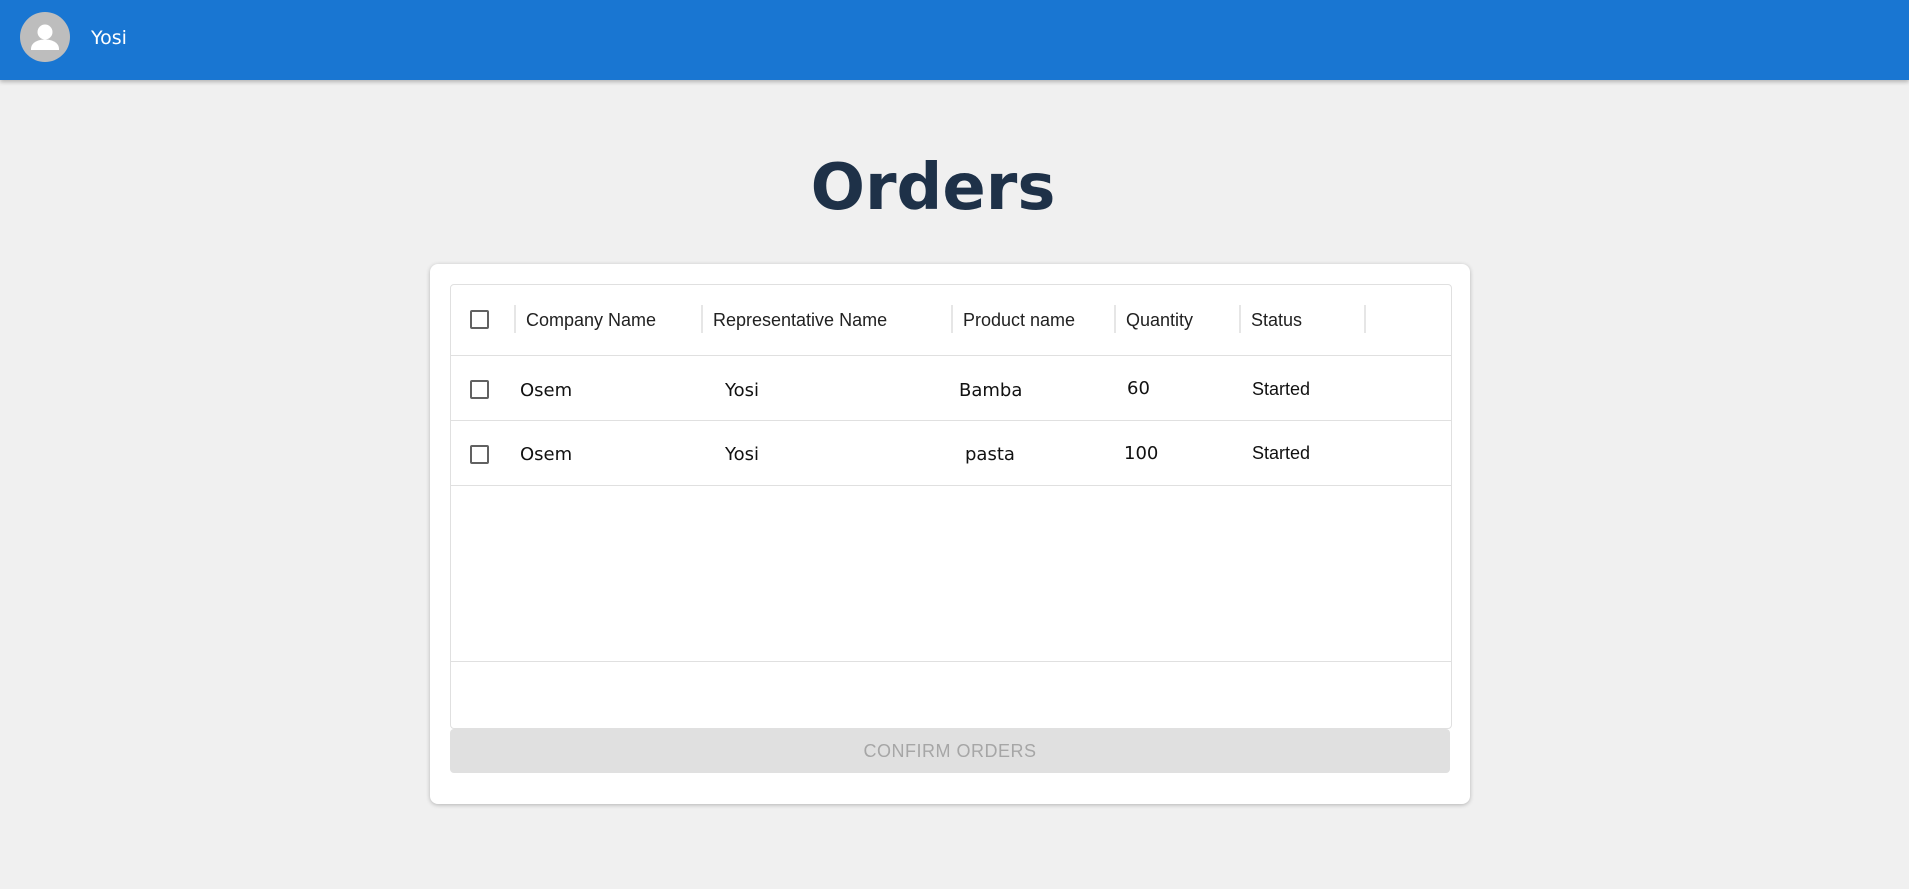  What do you see at coordinates (479, 319) in the screenshot?
I see `select-all-checkbox` at bounding box center [479, 319].